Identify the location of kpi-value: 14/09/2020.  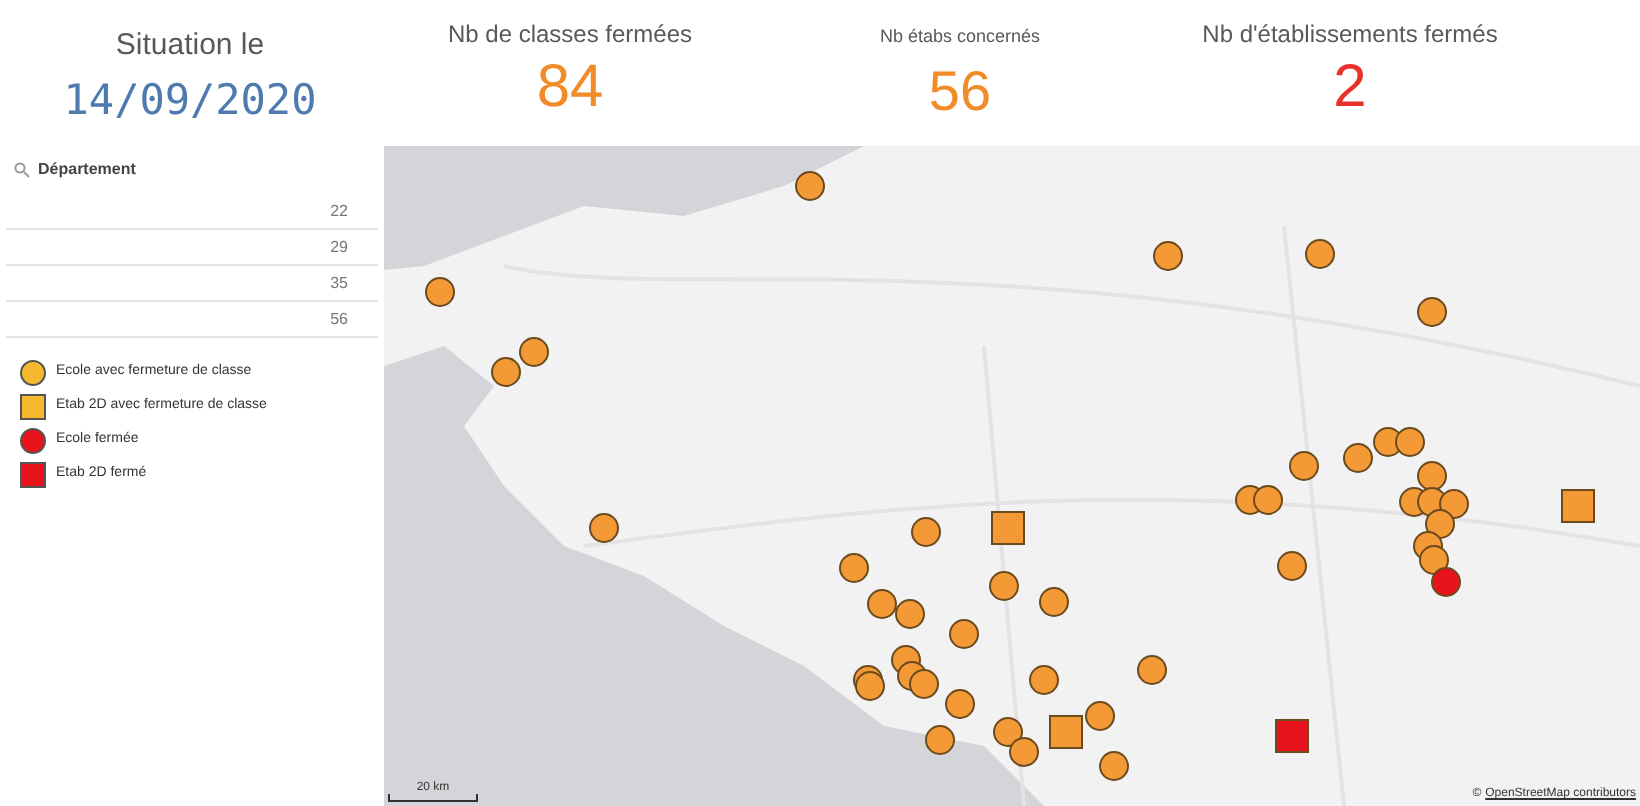
(190, 100).